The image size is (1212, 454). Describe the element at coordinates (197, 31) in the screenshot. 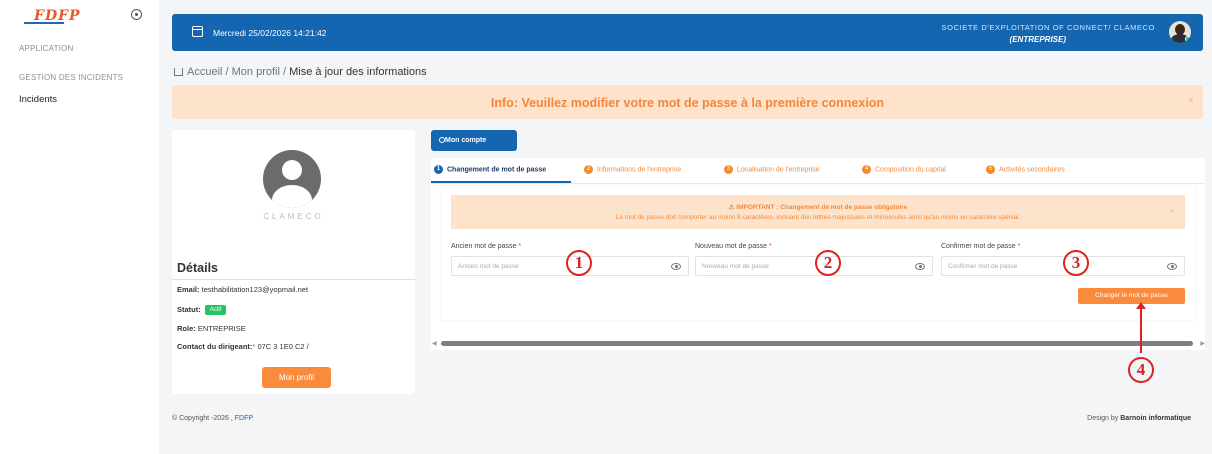

I see `calendar-icon` at that location.